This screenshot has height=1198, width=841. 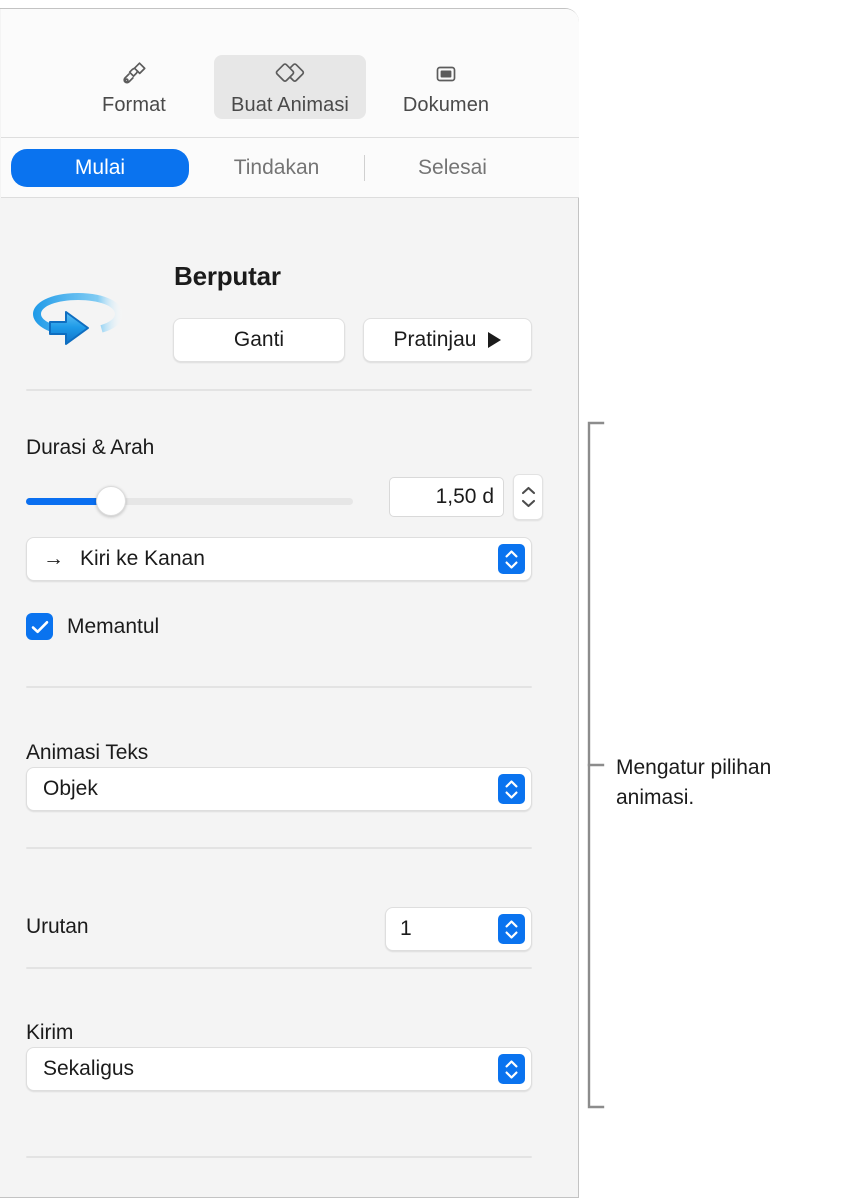 What do you see at coordinates (189, 501) in the screenshot?
I see `duration-slider` at bounding box center [189, 501].